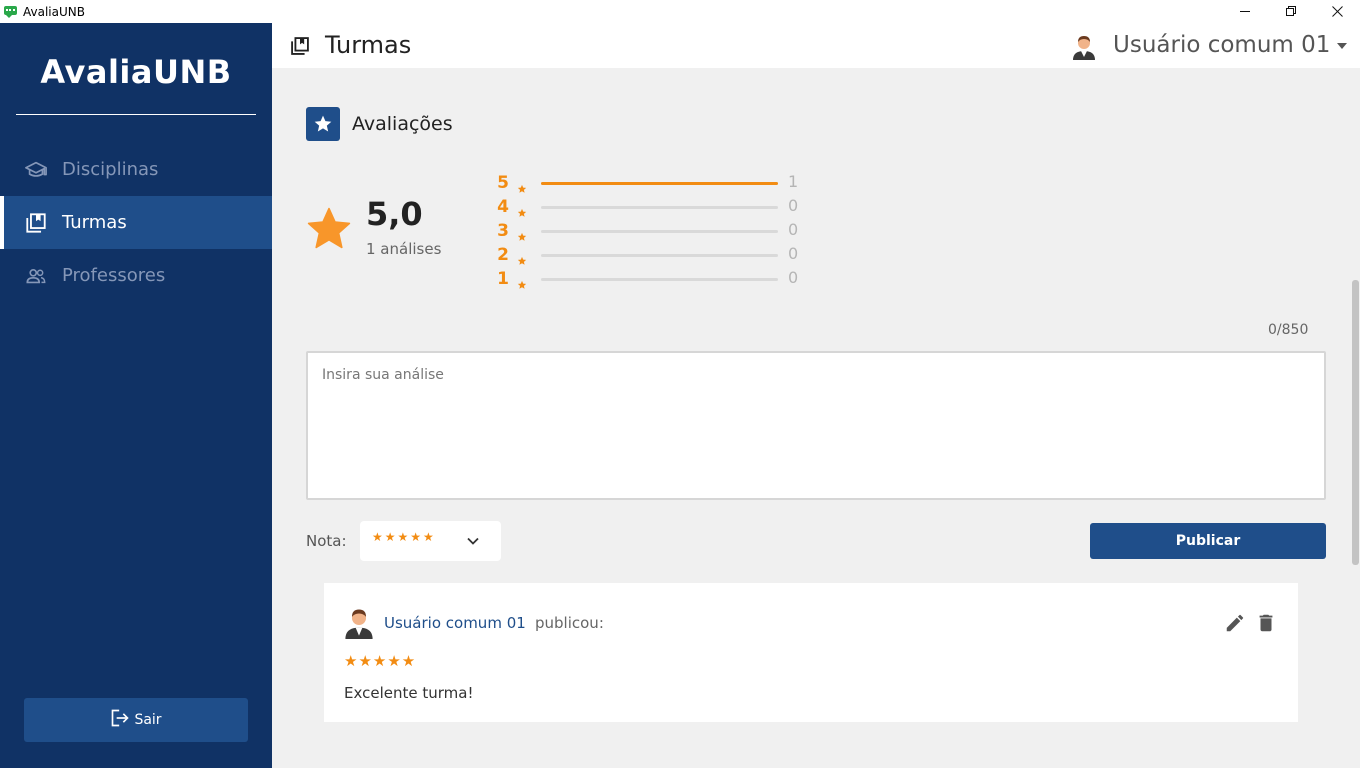  I want to click on restore-icon, so click(1291, 11).